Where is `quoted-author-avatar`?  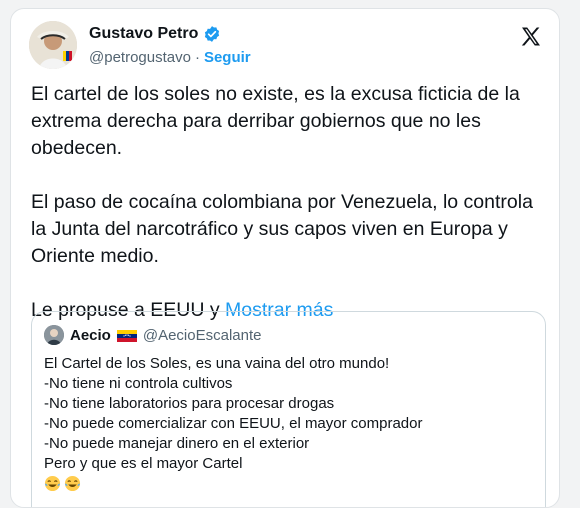 quoted-author-avatar is located at coordinates (54, 335).